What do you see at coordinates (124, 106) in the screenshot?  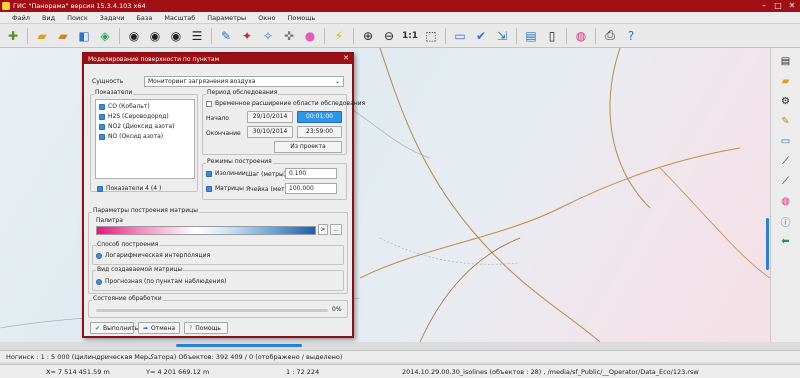 I see `list-item: CO (Кобальт)` at bounding box center [124, 106].